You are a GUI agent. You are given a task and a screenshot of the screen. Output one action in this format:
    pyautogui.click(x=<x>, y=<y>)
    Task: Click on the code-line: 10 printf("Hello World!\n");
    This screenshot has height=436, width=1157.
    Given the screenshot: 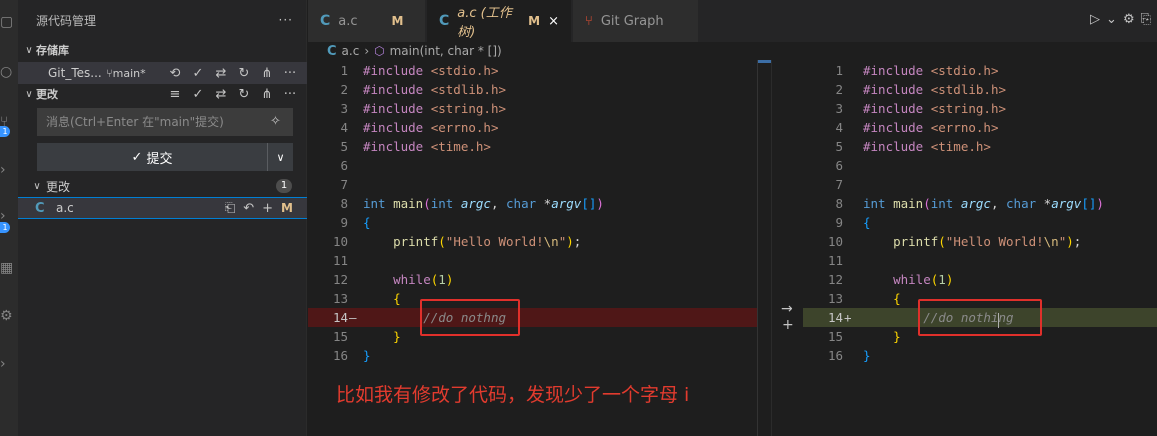 What is the action you would take?
    pyautogui.click(x=980, y=241)
    